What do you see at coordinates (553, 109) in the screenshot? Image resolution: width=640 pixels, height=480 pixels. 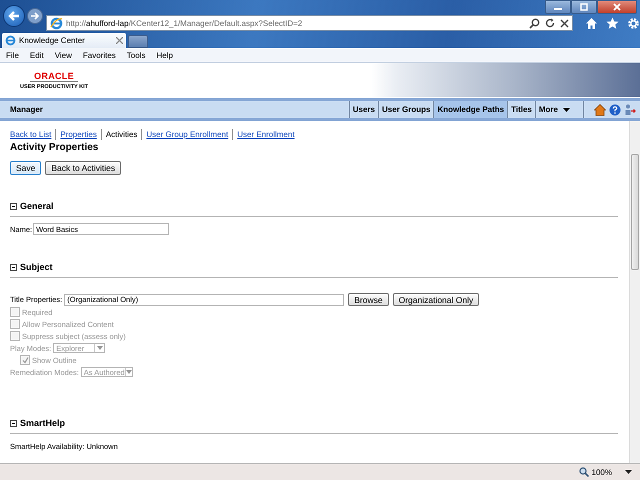 I see `nav-tab: More` at bounding box center [553, 109].